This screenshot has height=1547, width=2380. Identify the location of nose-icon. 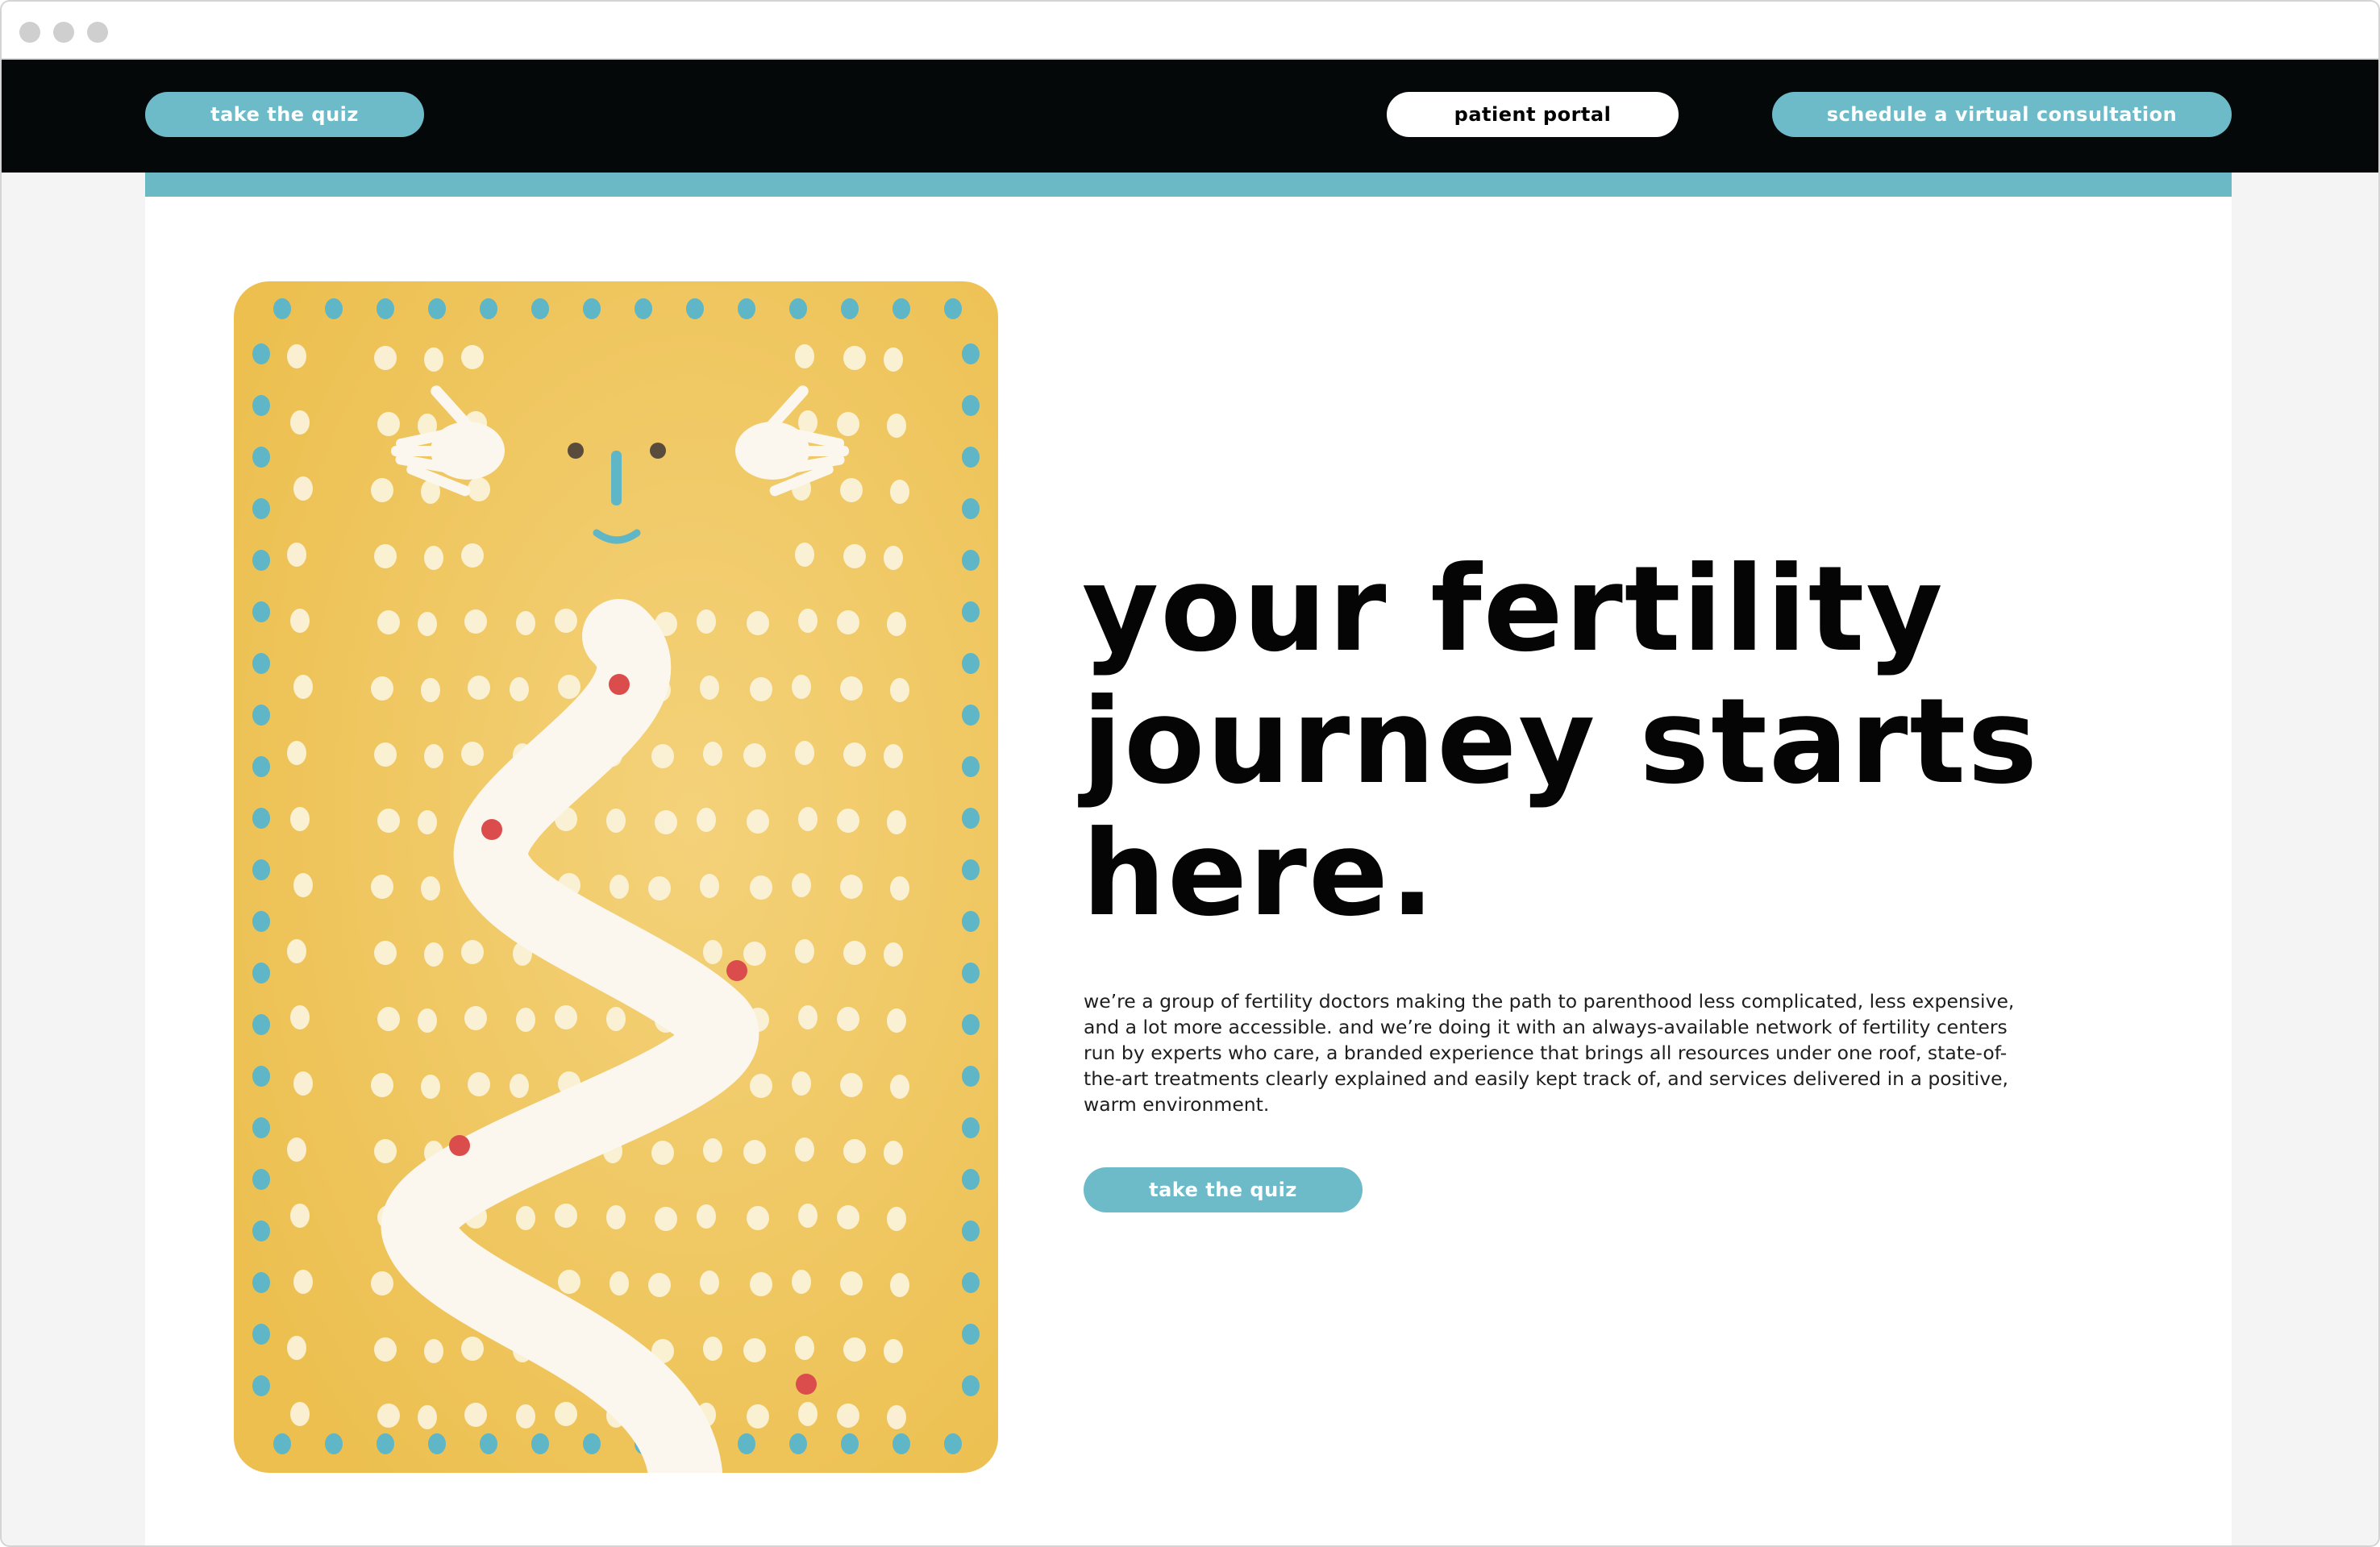
(616, 478).